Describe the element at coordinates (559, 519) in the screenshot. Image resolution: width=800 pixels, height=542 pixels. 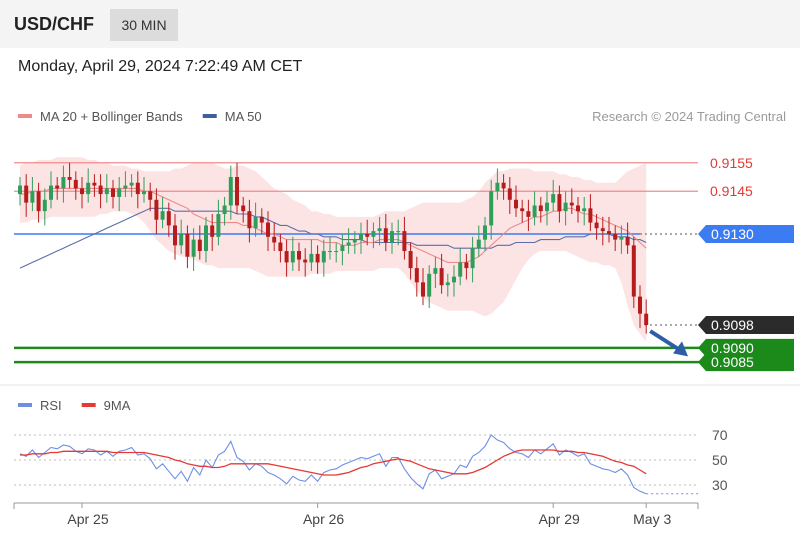
I see `x-tick-label: Apr 29` at that location.